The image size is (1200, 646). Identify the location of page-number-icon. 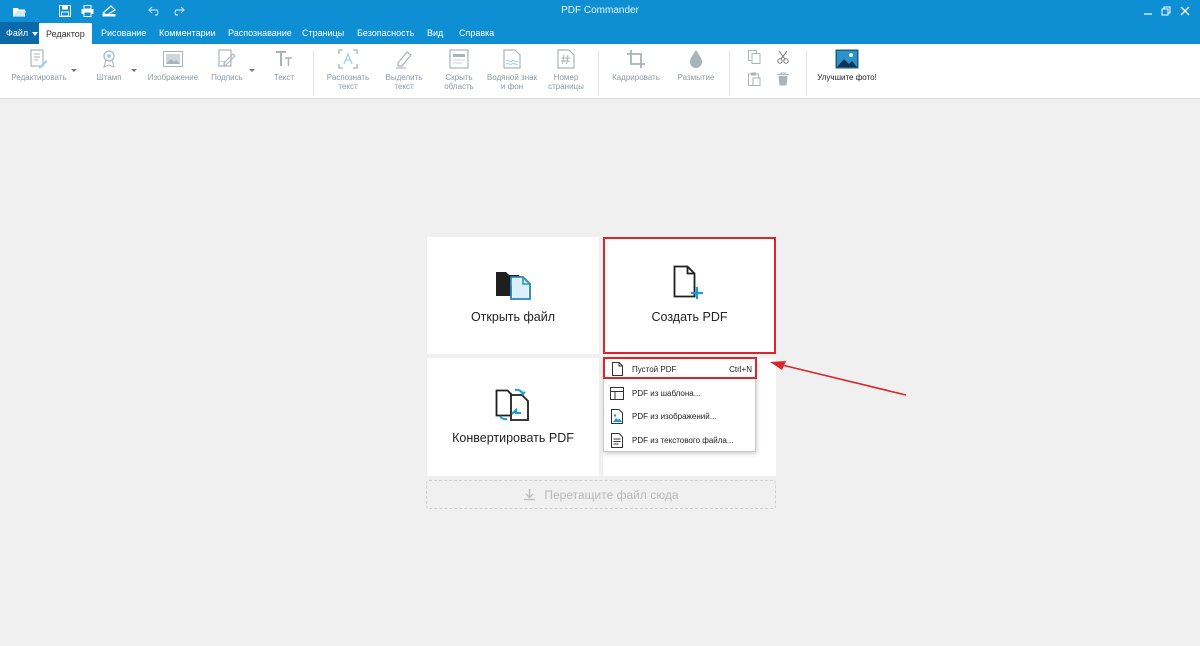
(566, 59).